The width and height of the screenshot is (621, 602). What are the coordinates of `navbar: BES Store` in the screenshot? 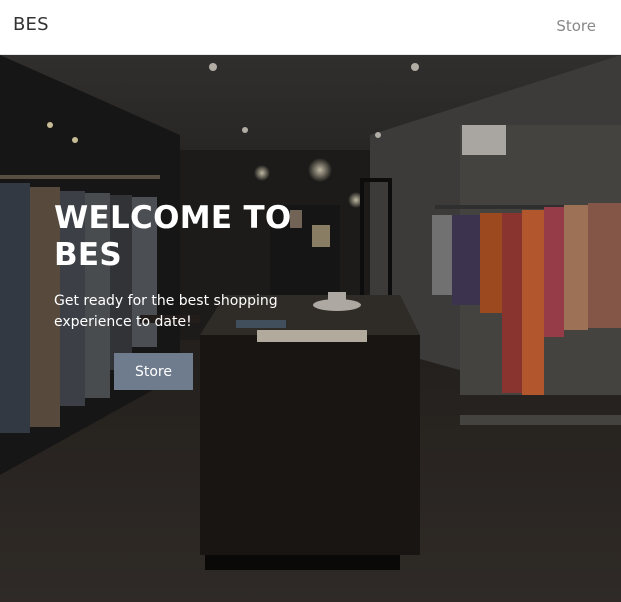 It's located at (310, 27).